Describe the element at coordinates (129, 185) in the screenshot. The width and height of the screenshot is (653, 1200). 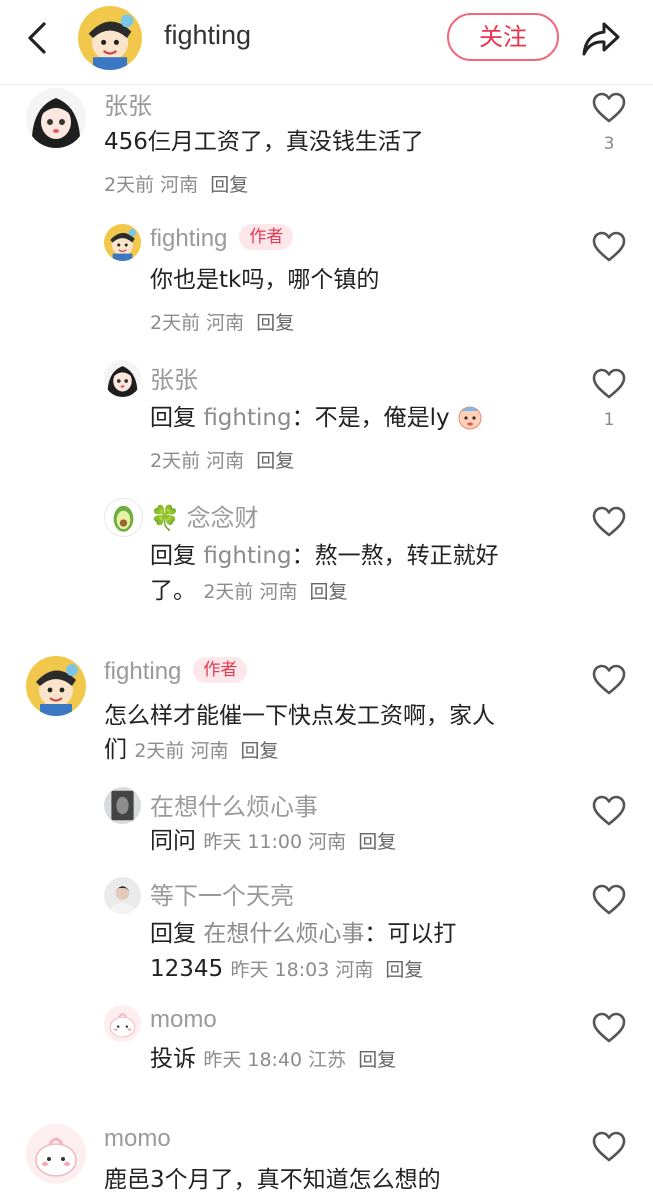
I see `comment-time: 2天前` at that location.